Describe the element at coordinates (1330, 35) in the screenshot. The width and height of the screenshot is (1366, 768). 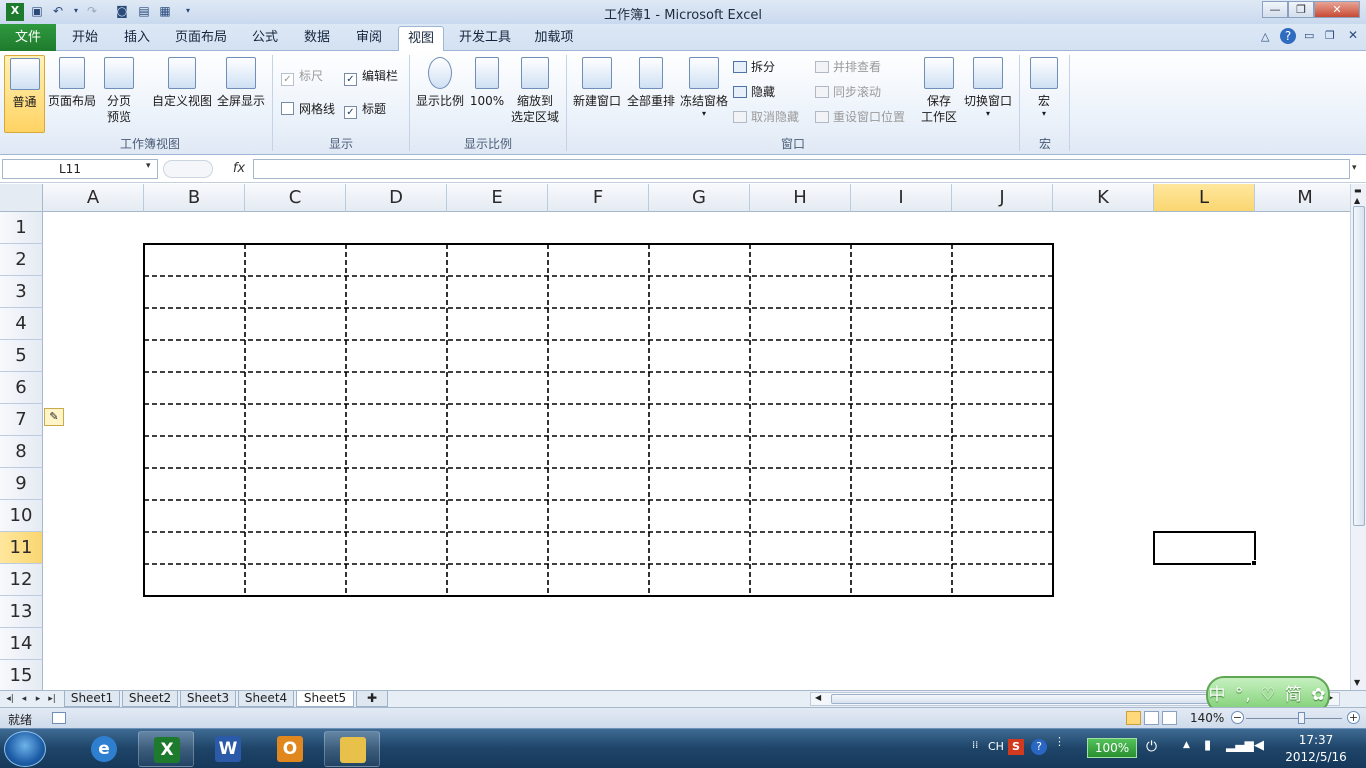
I see `workbook-restore-icon: ❐` at that location.